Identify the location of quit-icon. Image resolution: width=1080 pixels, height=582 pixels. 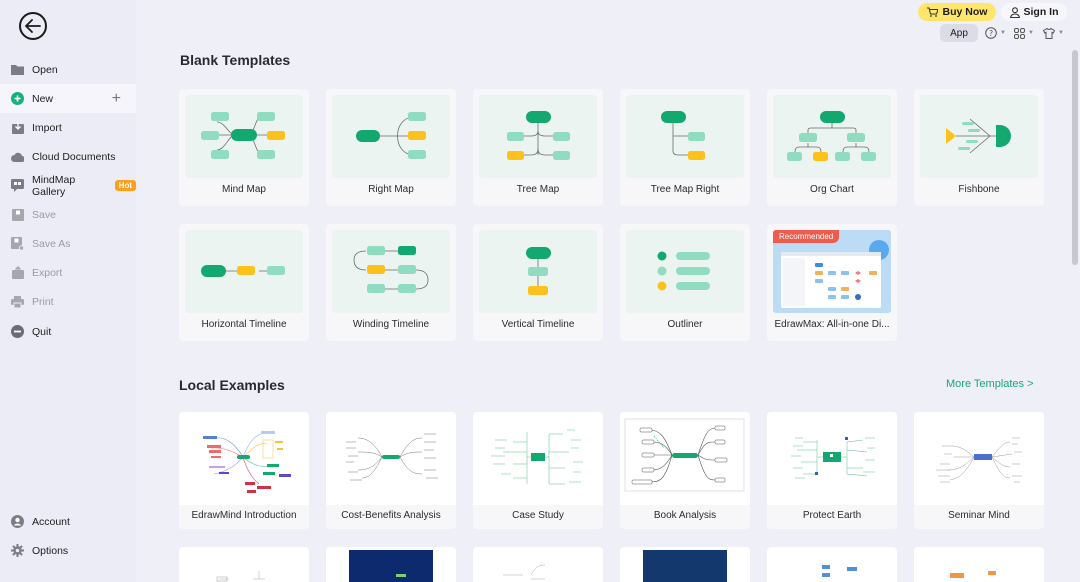
(17, 331).